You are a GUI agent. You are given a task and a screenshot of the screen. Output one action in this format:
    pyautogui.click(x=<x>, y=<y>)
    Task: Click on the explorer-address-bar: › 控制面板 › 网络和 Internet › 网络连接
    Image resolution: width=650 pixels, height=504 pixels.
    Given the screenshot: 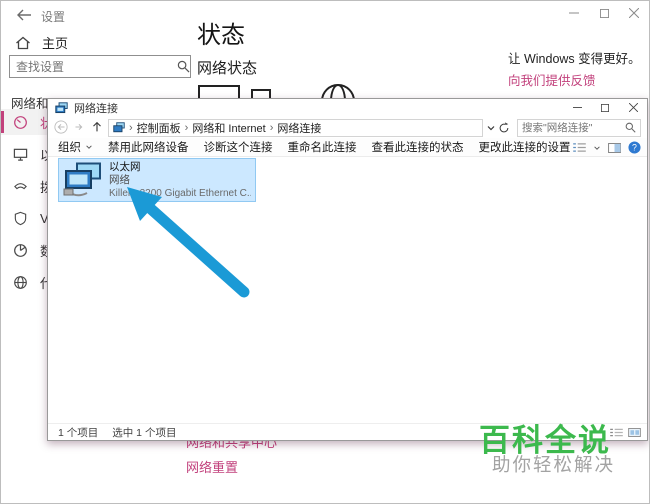 What is the action you would take?
    pyautogui.click(x=347, y=127)
    